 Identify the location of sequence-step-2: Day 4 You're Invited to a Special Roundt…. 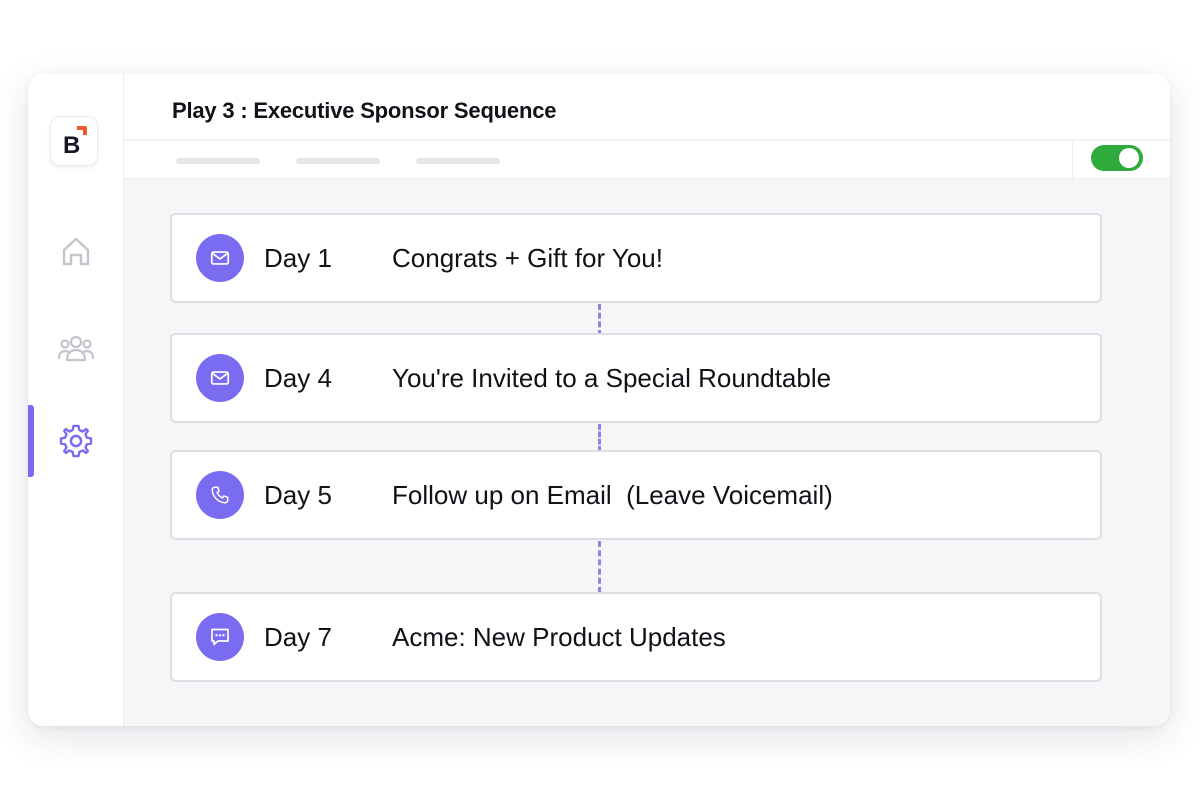
(636, 378).